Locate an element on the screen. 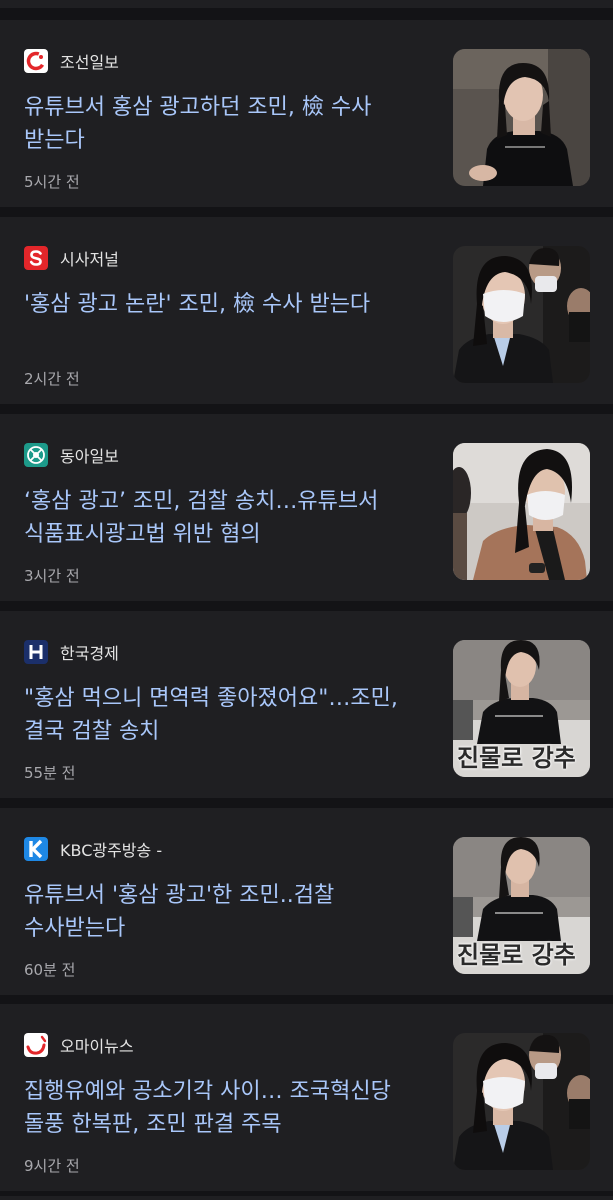 The height and width of the screenshot is (1200, 613). source-name: 조선일보 is located at coordinates (89, 62).